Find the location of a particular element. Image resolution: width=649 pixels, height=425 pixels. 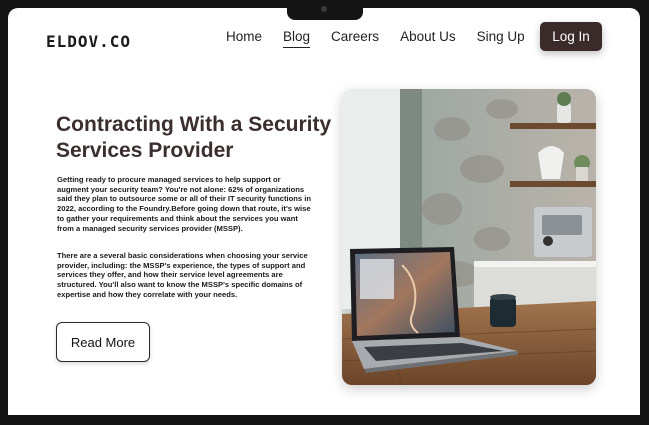

camera-notch is located at coordinates (325, 10).